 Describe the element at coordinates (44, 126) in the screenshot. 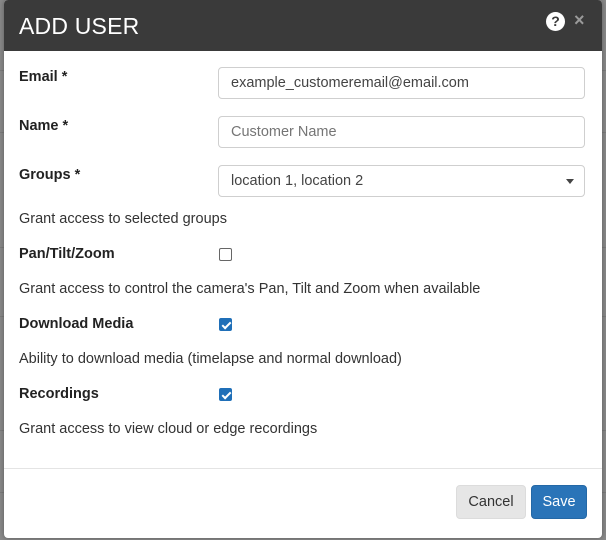

I see `name-label: Name *` at that location.